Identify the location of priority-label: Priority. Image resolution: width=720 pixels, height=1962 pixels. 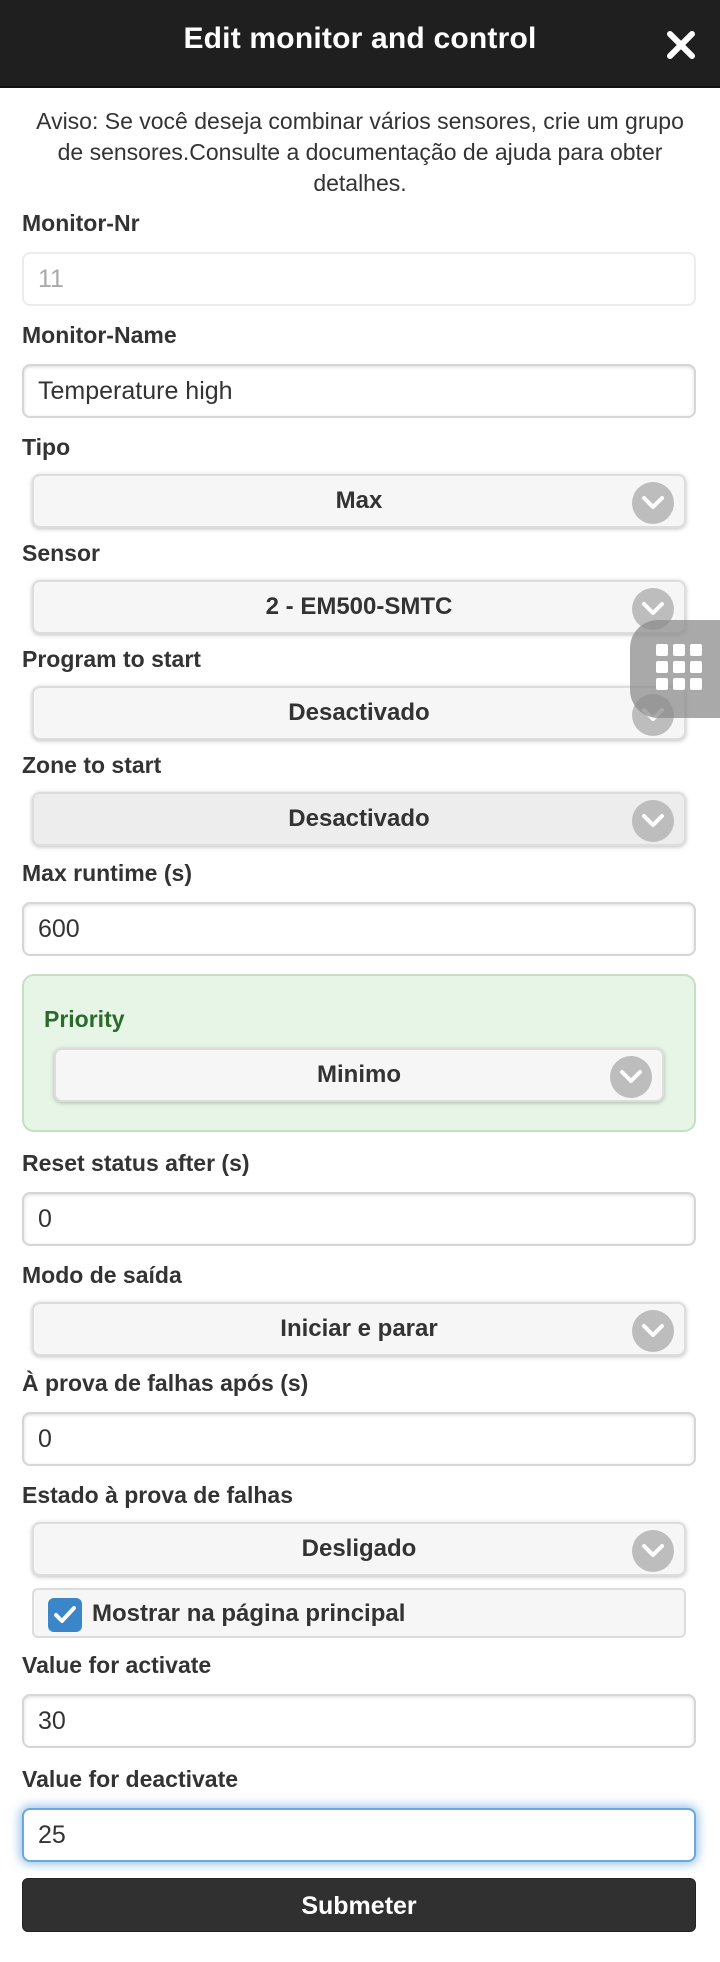
(84, 1019).